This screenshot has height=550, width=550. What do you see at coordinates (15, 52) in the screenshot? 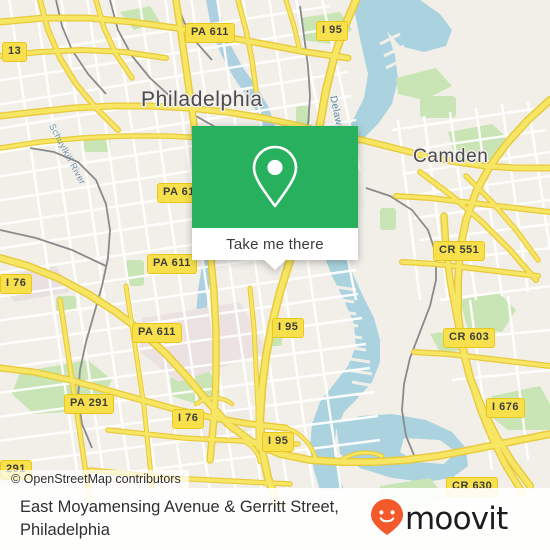
I see `highway-shield: 13` at bounding box center [15, 52].